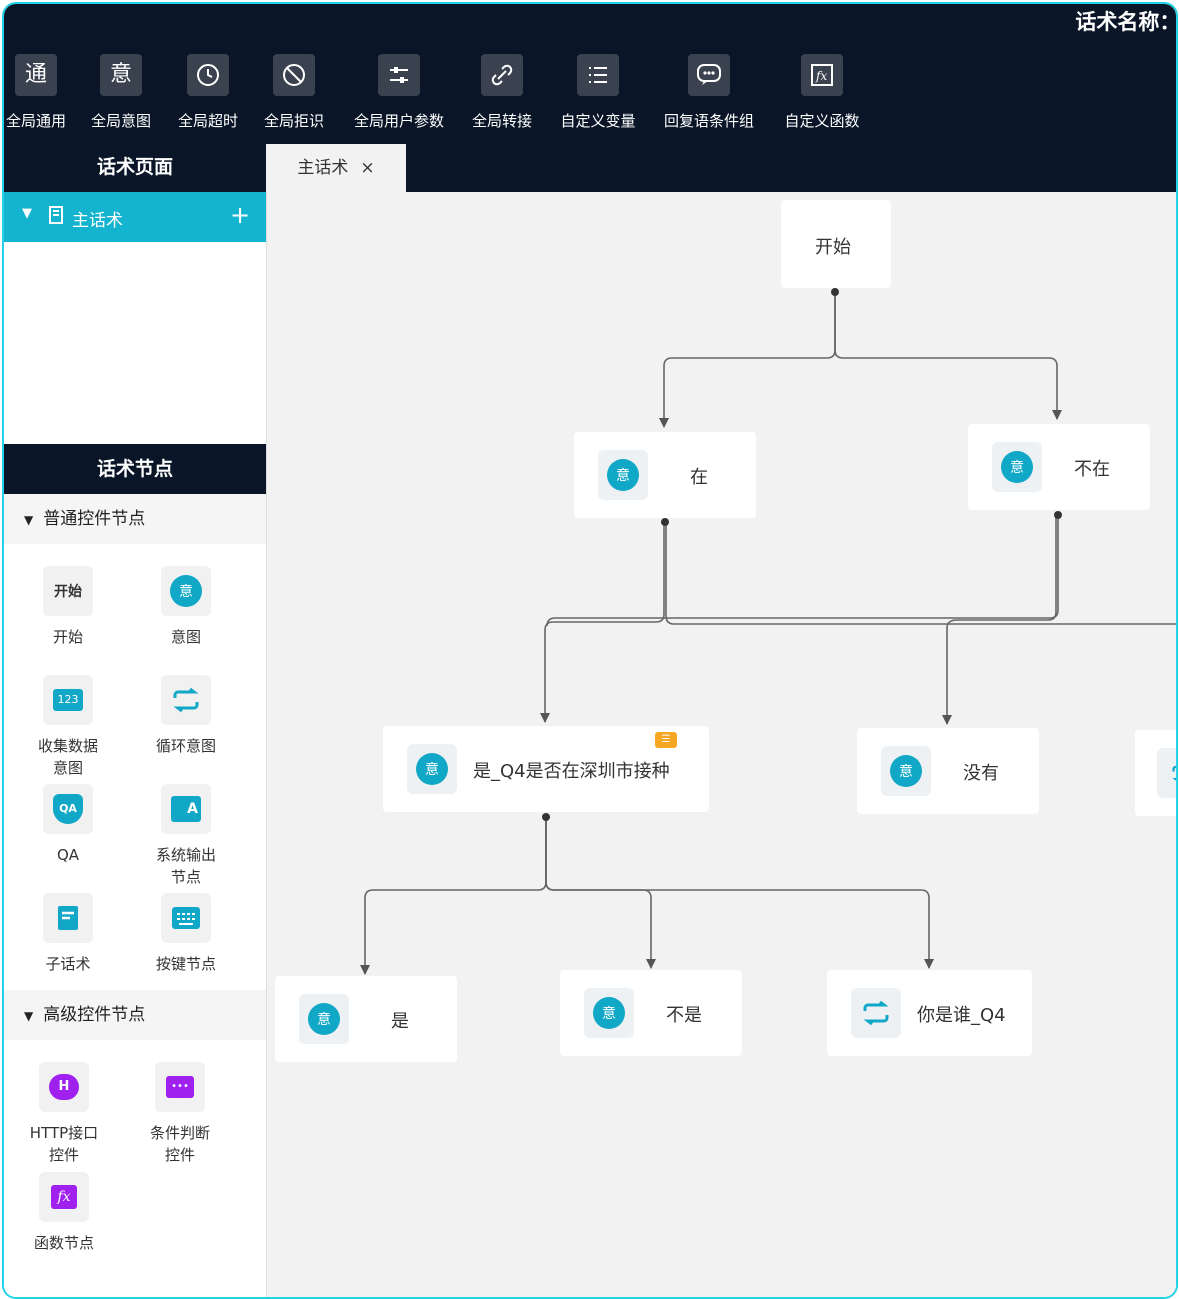 This screenshot has width=1179, height=1299. Describe the element at coordinates (821, 76) in the screenshot. I see `svg-text: fx` at that location.